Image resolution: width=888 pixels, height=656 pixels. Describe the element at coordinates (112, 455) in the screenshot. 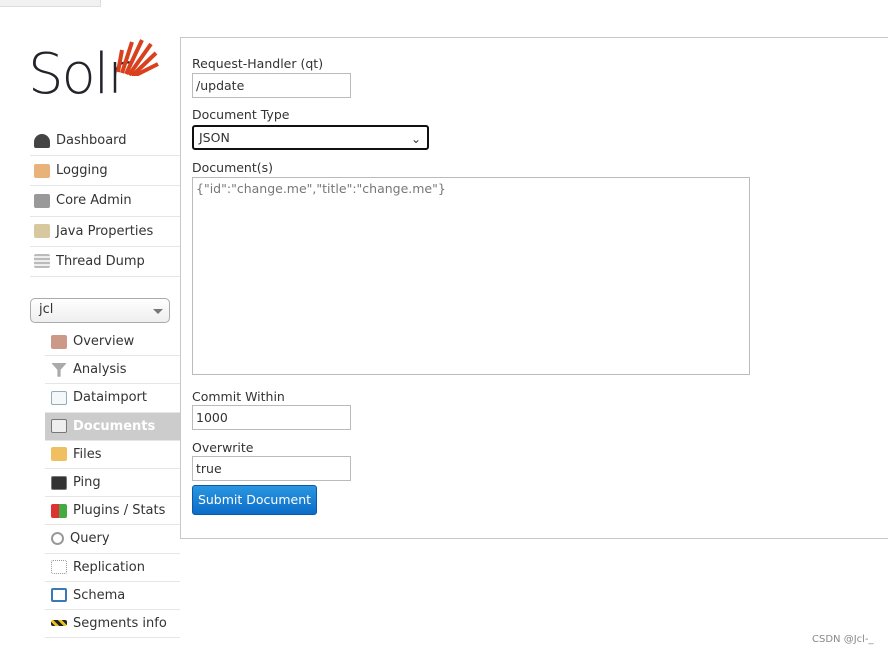

I see `core-nav-files: Files` at that location.